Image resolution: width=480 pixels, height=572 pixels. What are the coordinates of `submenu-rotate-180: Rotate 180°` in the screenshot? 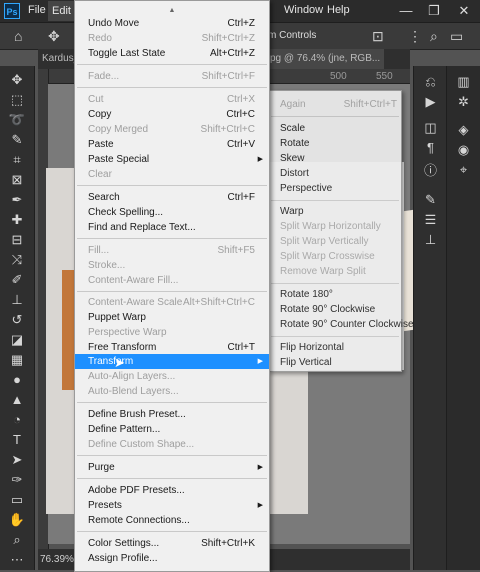 It's located at (335, 294).